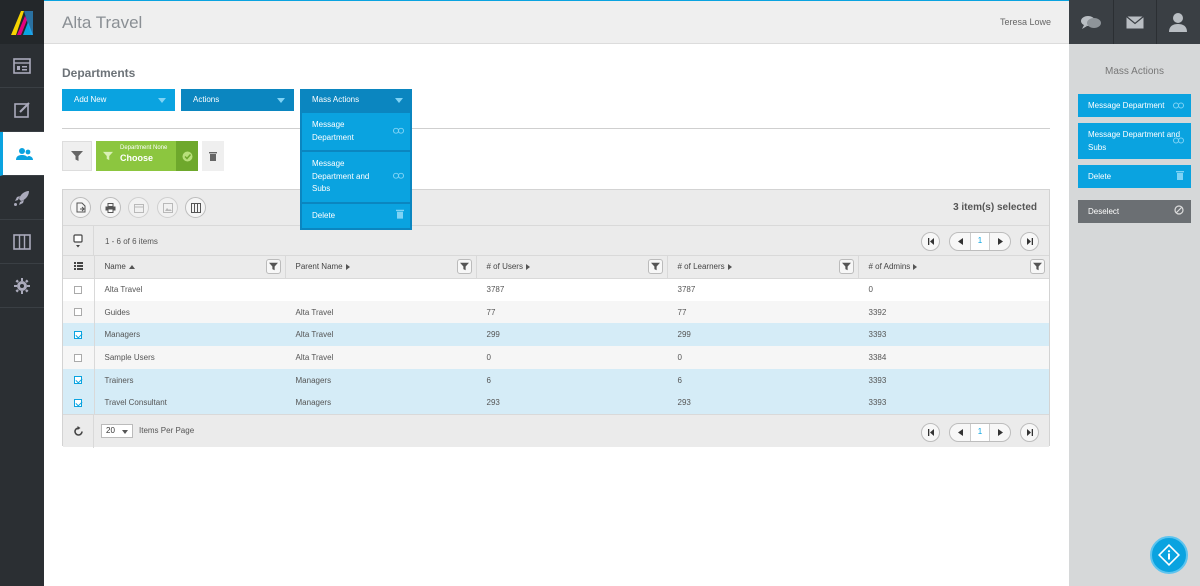 This screenshot has height=586, width=1200. Describe the element at coordinates (400, 216) in the screenshot. I see `trash-icon` at that location.